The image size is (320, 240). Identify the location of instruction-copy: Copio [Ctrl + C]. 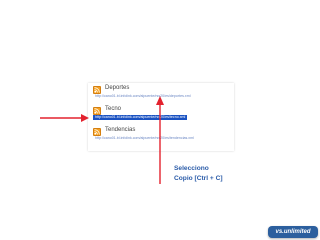
(198, 178).